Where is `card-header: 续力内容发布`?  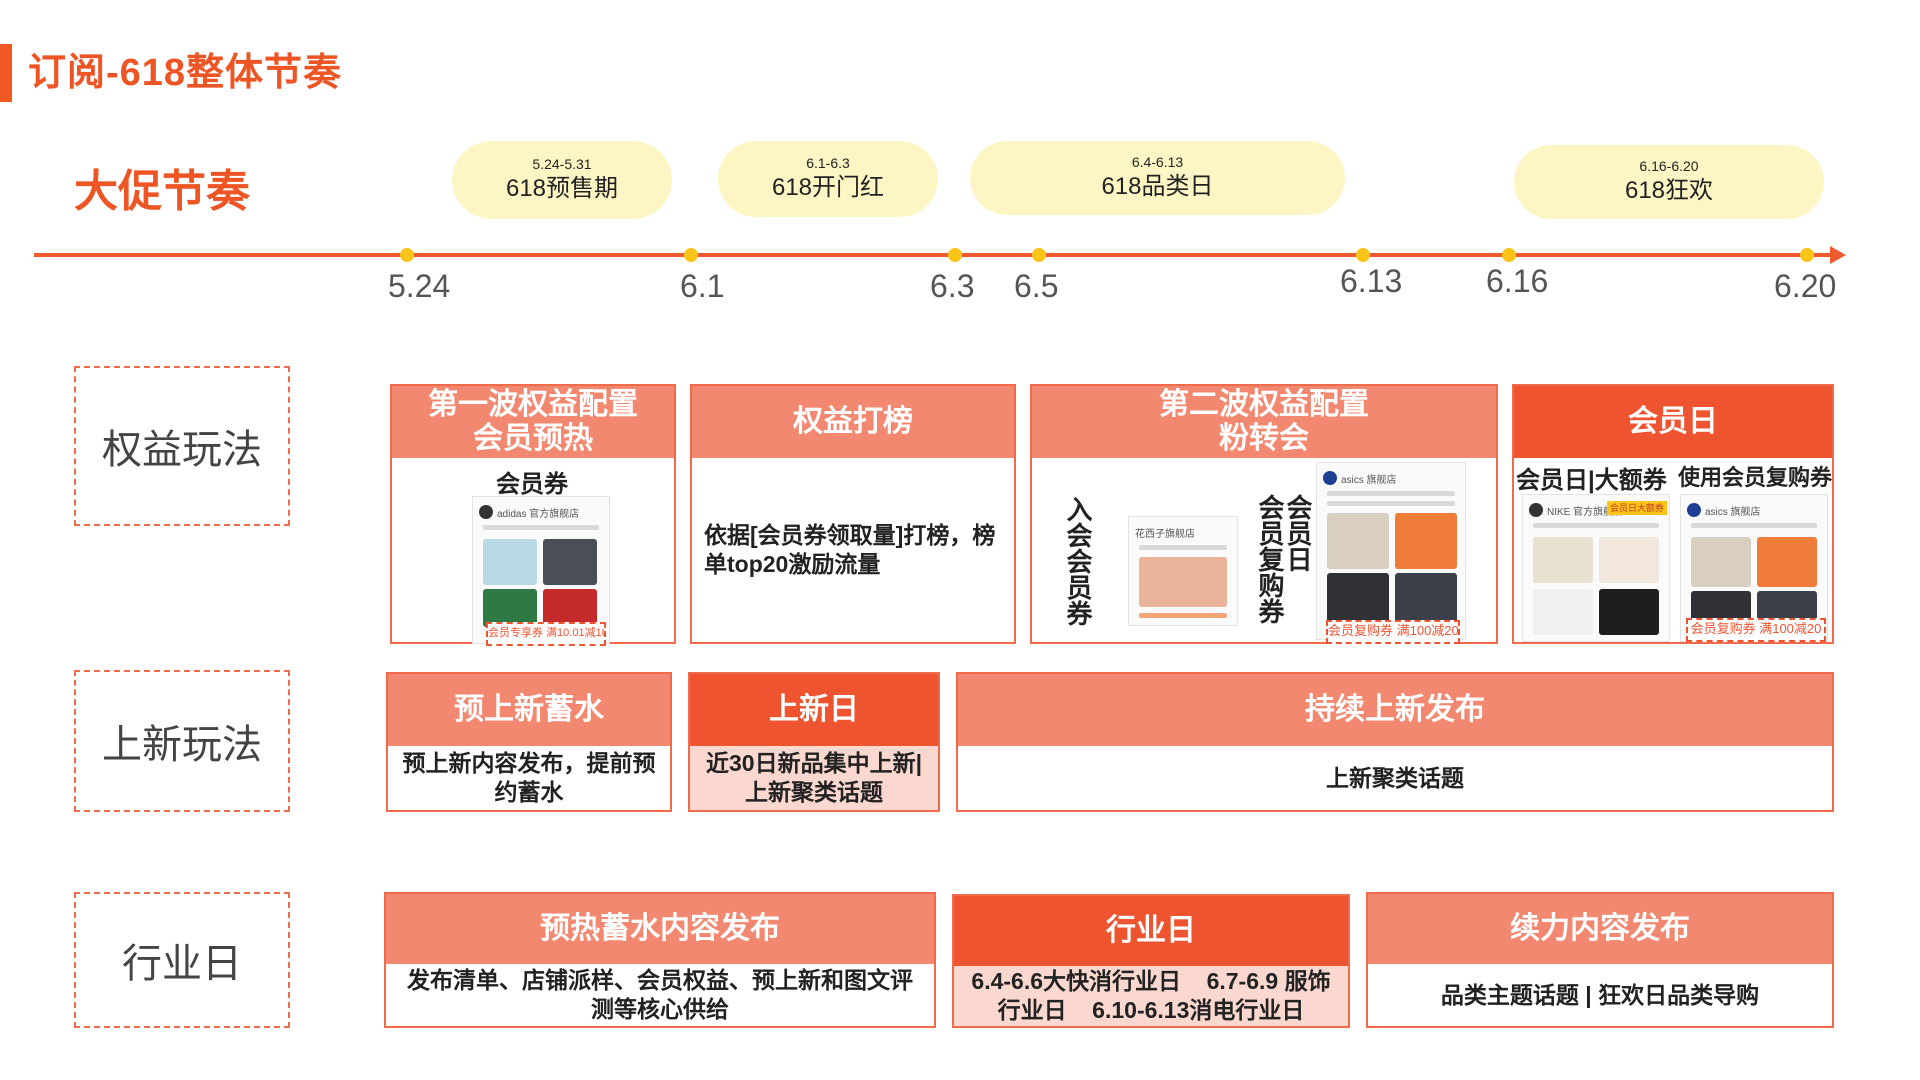 card-header: 续力内容发布 is located at coordinates (1600, 929).